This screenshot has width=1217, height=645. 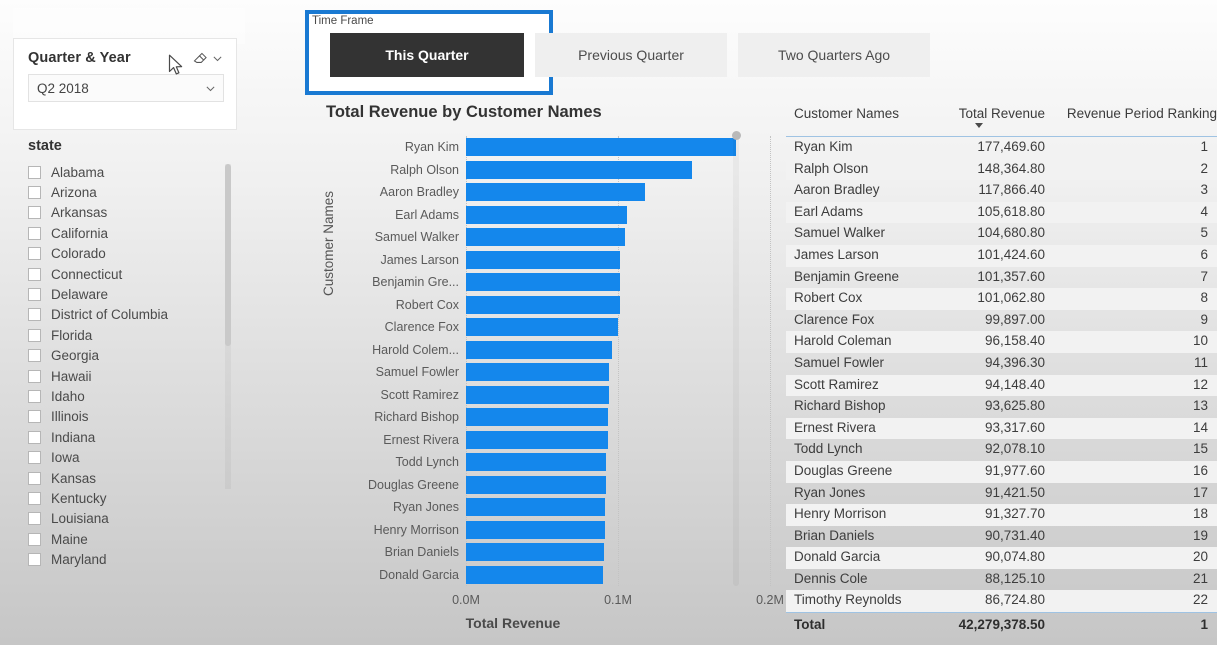 What do you see at coordinates (550, 147) in the screenshot?
I see `chart-bar-row: Ryan Kim` at bounding box center [550, 147].